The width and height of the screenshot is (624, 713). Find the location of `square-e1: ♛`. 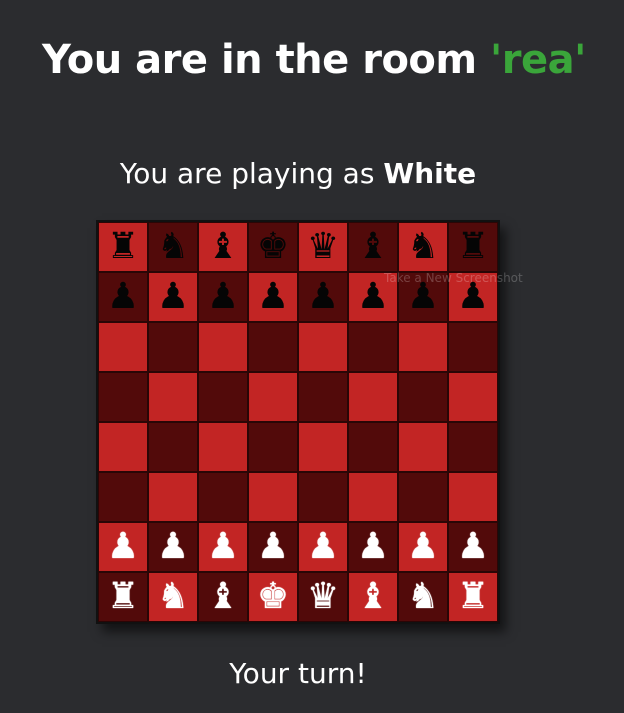

square-e1: ♛ is located at coordinates (323, 597).